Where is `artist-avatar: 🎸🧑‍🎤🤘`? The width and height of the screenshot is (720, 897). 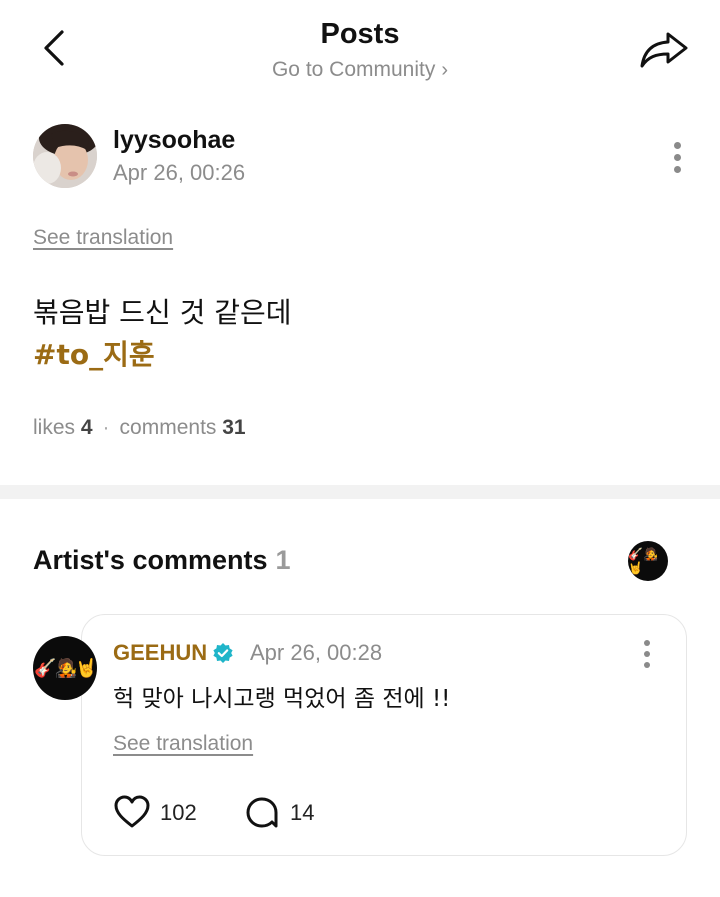 artist-avatar: 🎸🧑‍🎤🤘 is located at coordinates (65, 668).